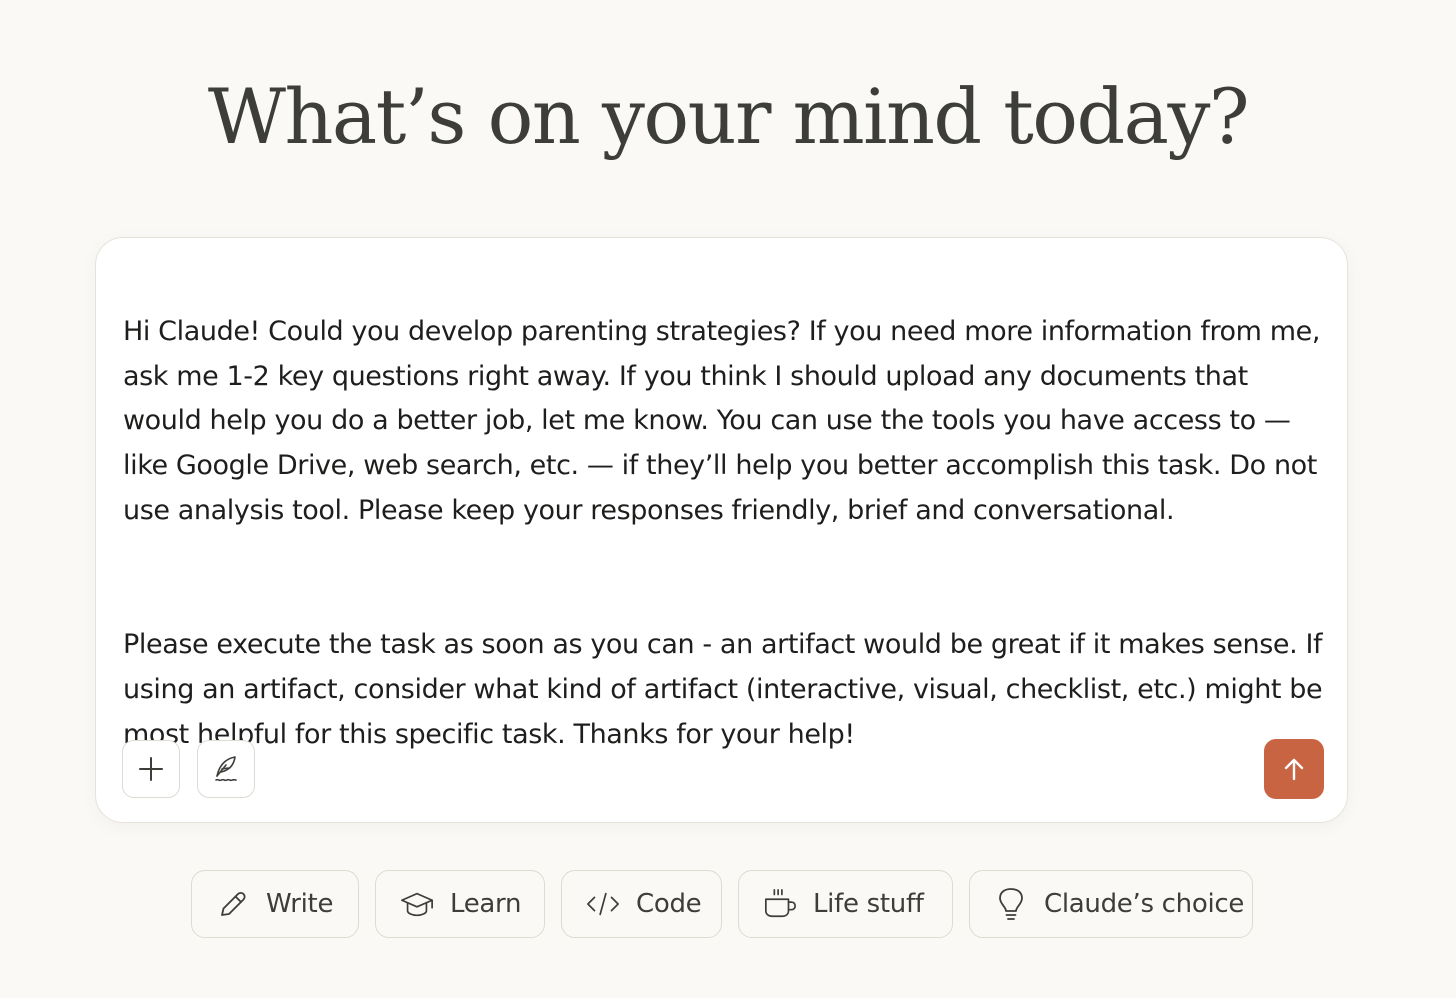  Describe the element at coordinates (669, 904) in the screenshot. I see `chip-label: Code` at that location.